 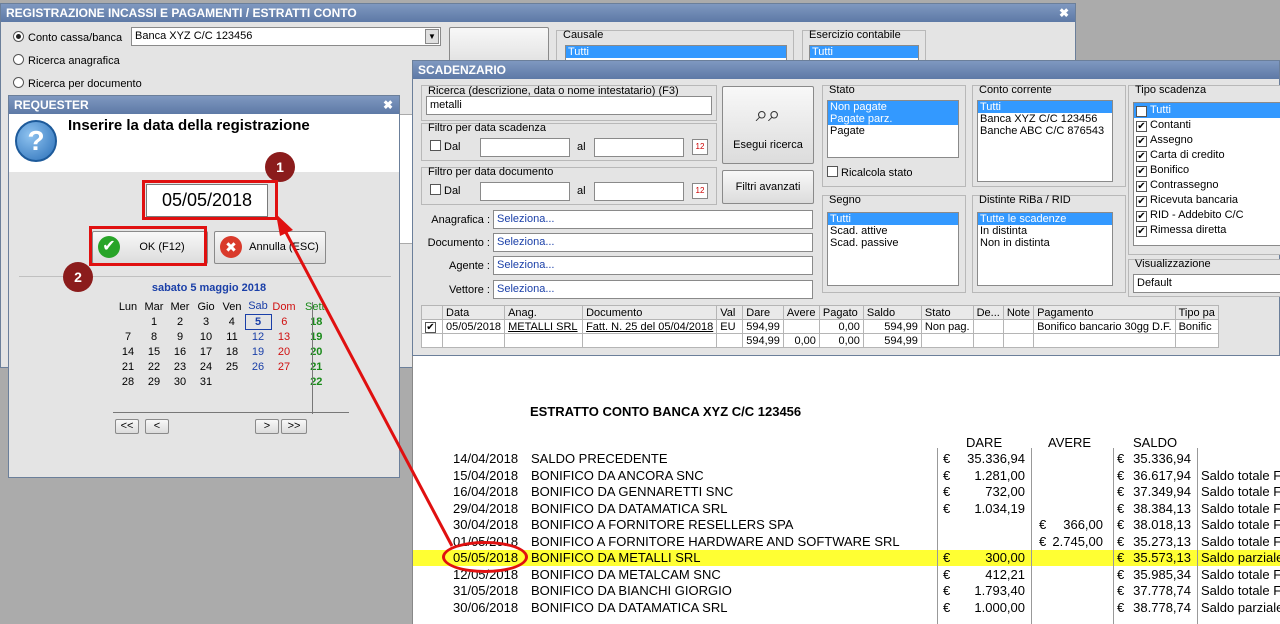 I want to click on annotation-arrow, so click(x=365, y=380).